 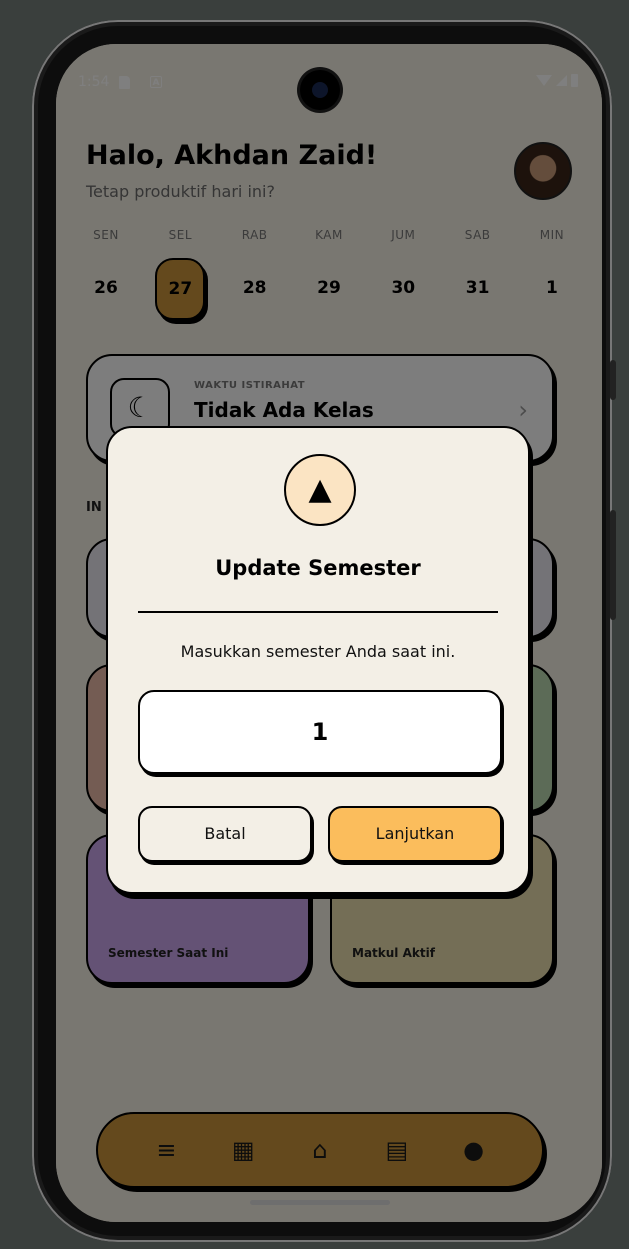 I want to click on cancel-button: Batal, so click(x=225, y=834).